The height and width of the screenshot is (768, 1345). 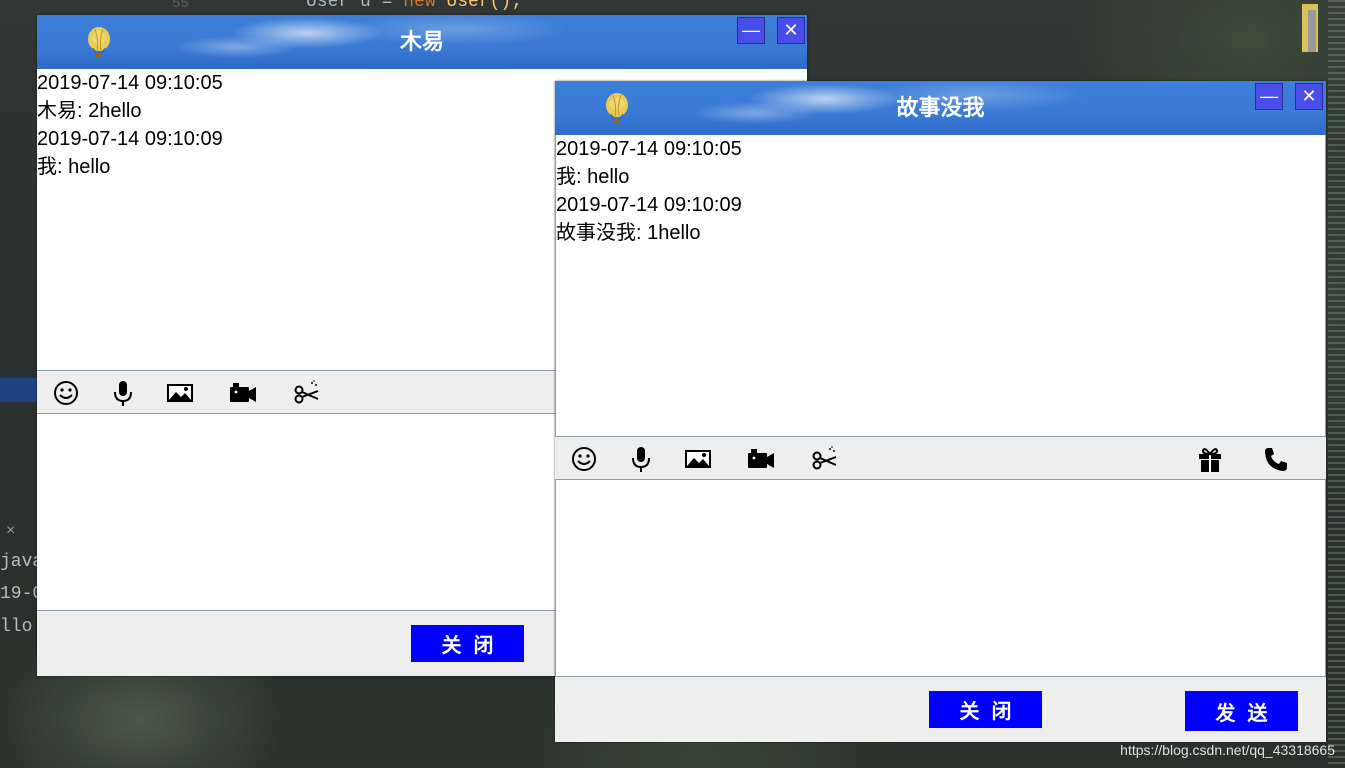 I want to click on message-timestamp: 2019-07-14 09:10:05, so click(x=649, y=149).